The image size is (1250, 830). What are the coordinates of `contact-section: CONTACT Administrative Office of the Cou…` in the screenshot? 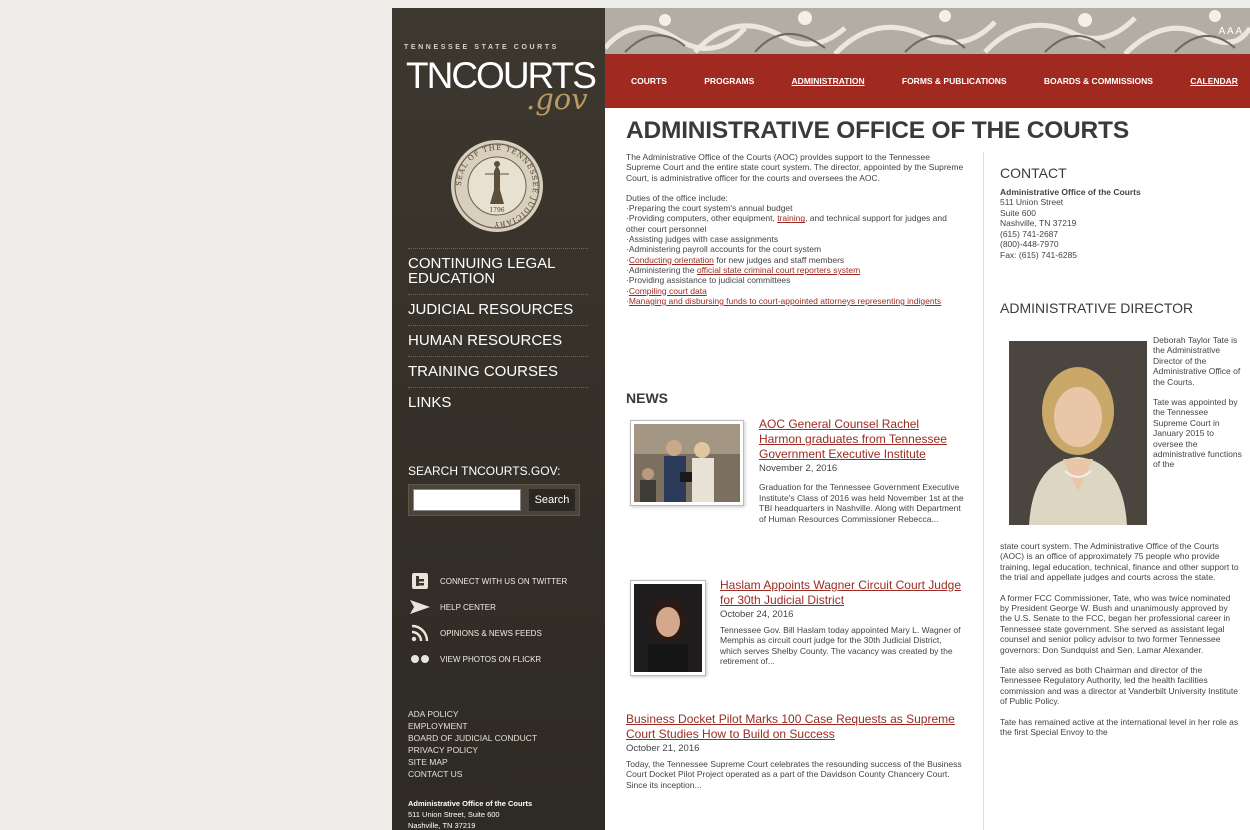 It's located at (1120, 212).